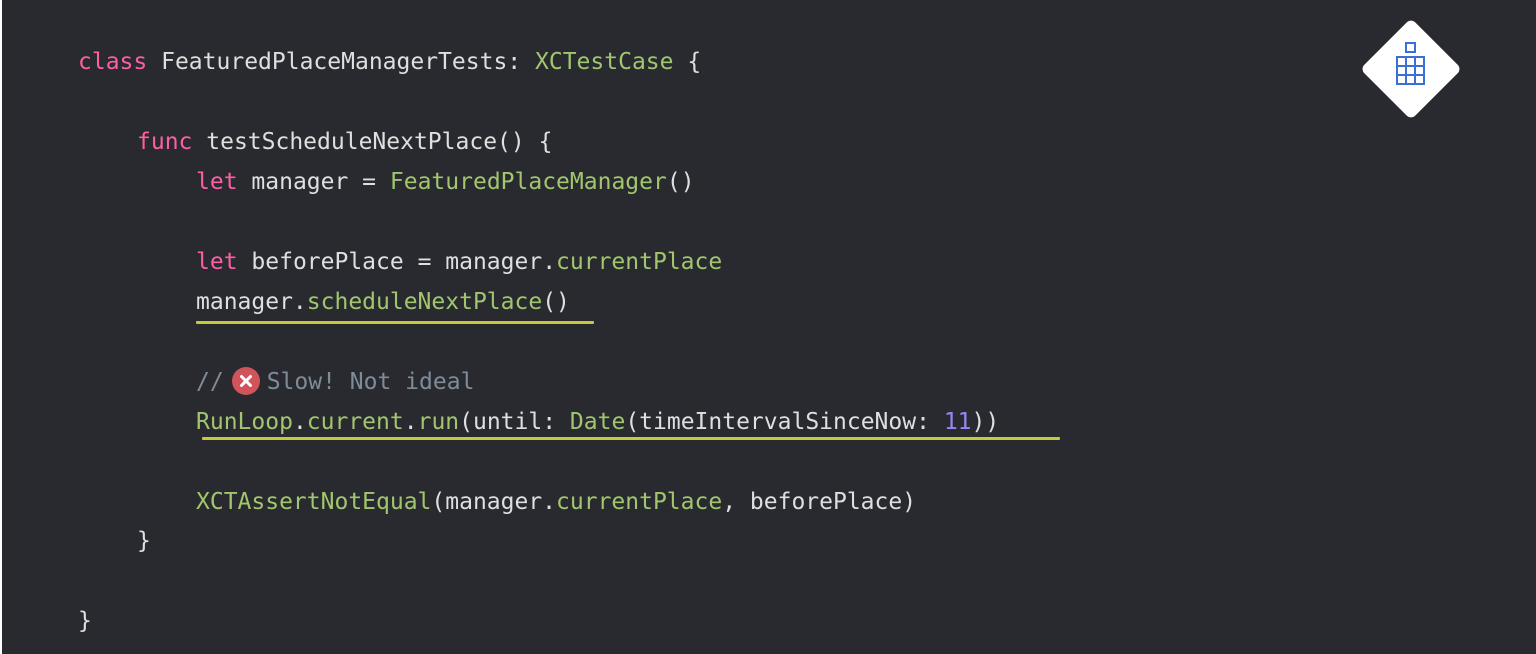  Describe the element at coordinates (395, 322) in the screenshot. I see `highlight-underline-schedule` at that location.